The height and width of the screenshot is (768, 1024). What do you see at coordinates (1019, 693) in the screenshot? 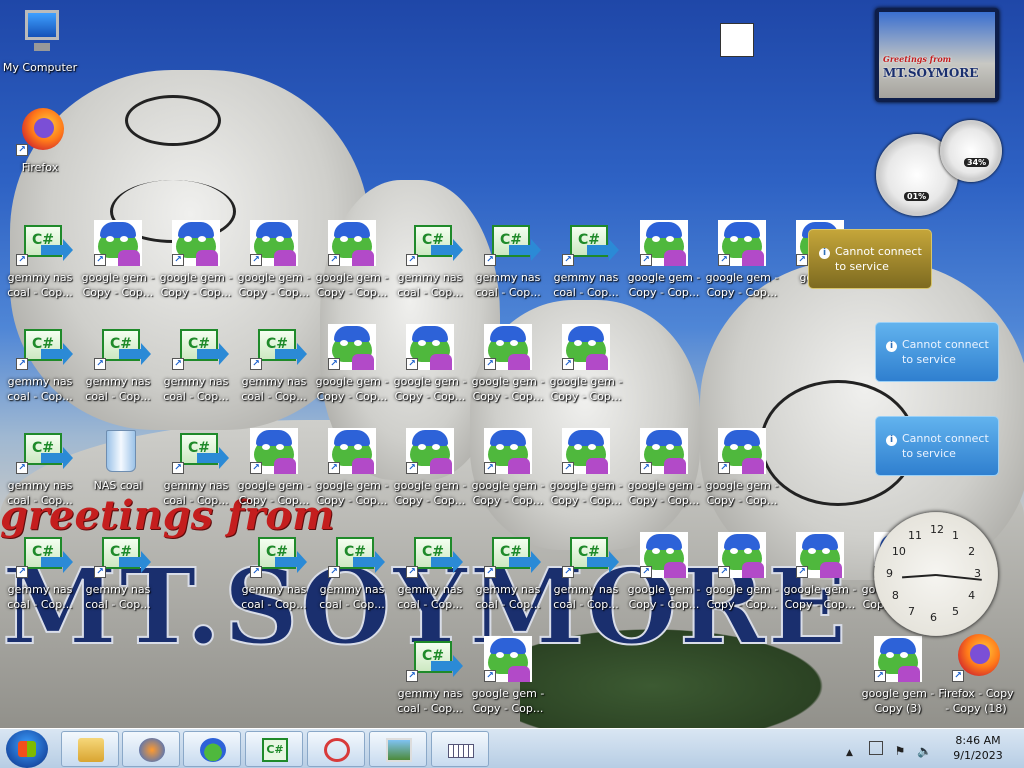
I see `desktop-icon-label: g` at bounding box center [1019, 693].